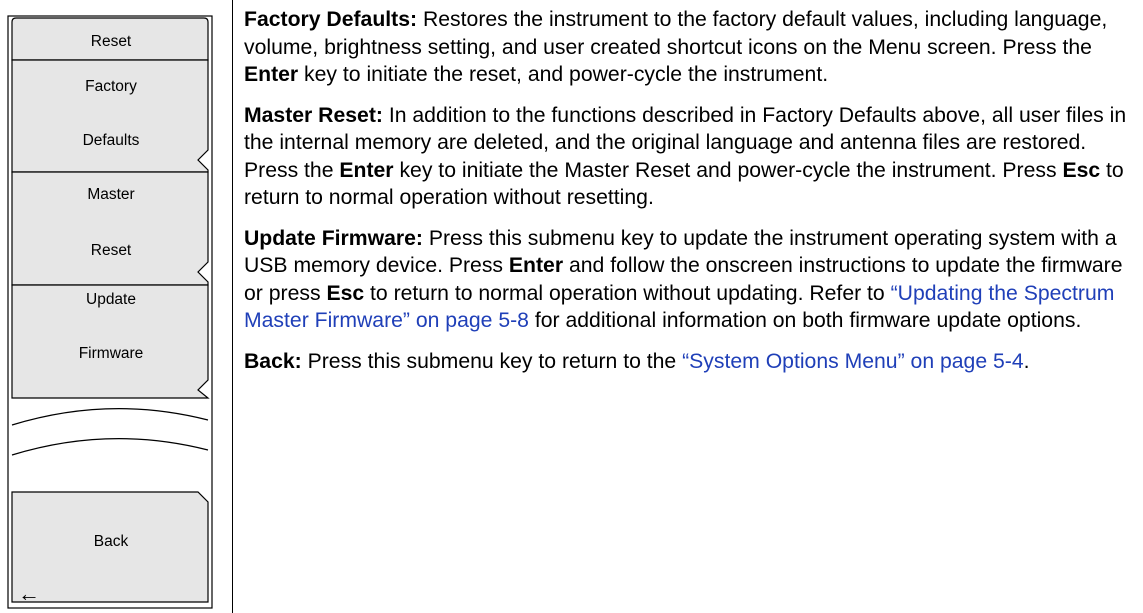 This screenshot has width=1143, height=613. What do you see at coordinates (273, 361) in the screenshot?
I see `back-term: Back:` at bounding box center [273, 361].